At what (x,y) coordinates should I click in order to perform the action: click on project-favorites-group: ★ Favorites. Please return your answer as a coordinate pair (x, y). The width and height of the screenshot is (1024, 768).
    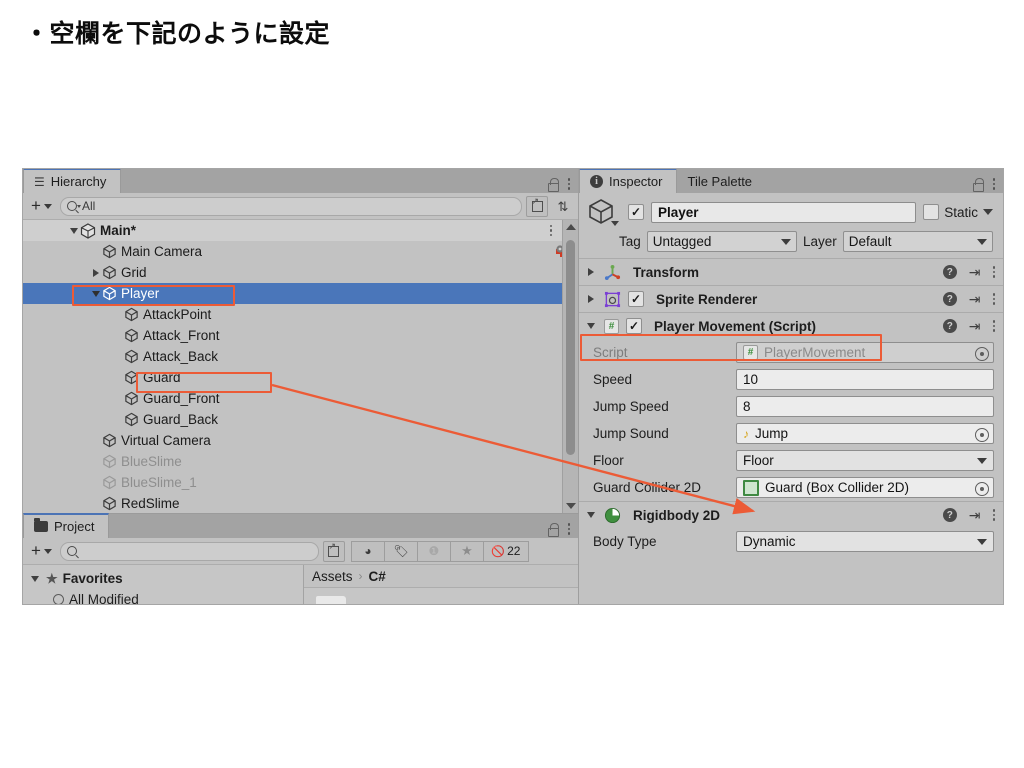
    Looking at the image, I should click on (163, 578).